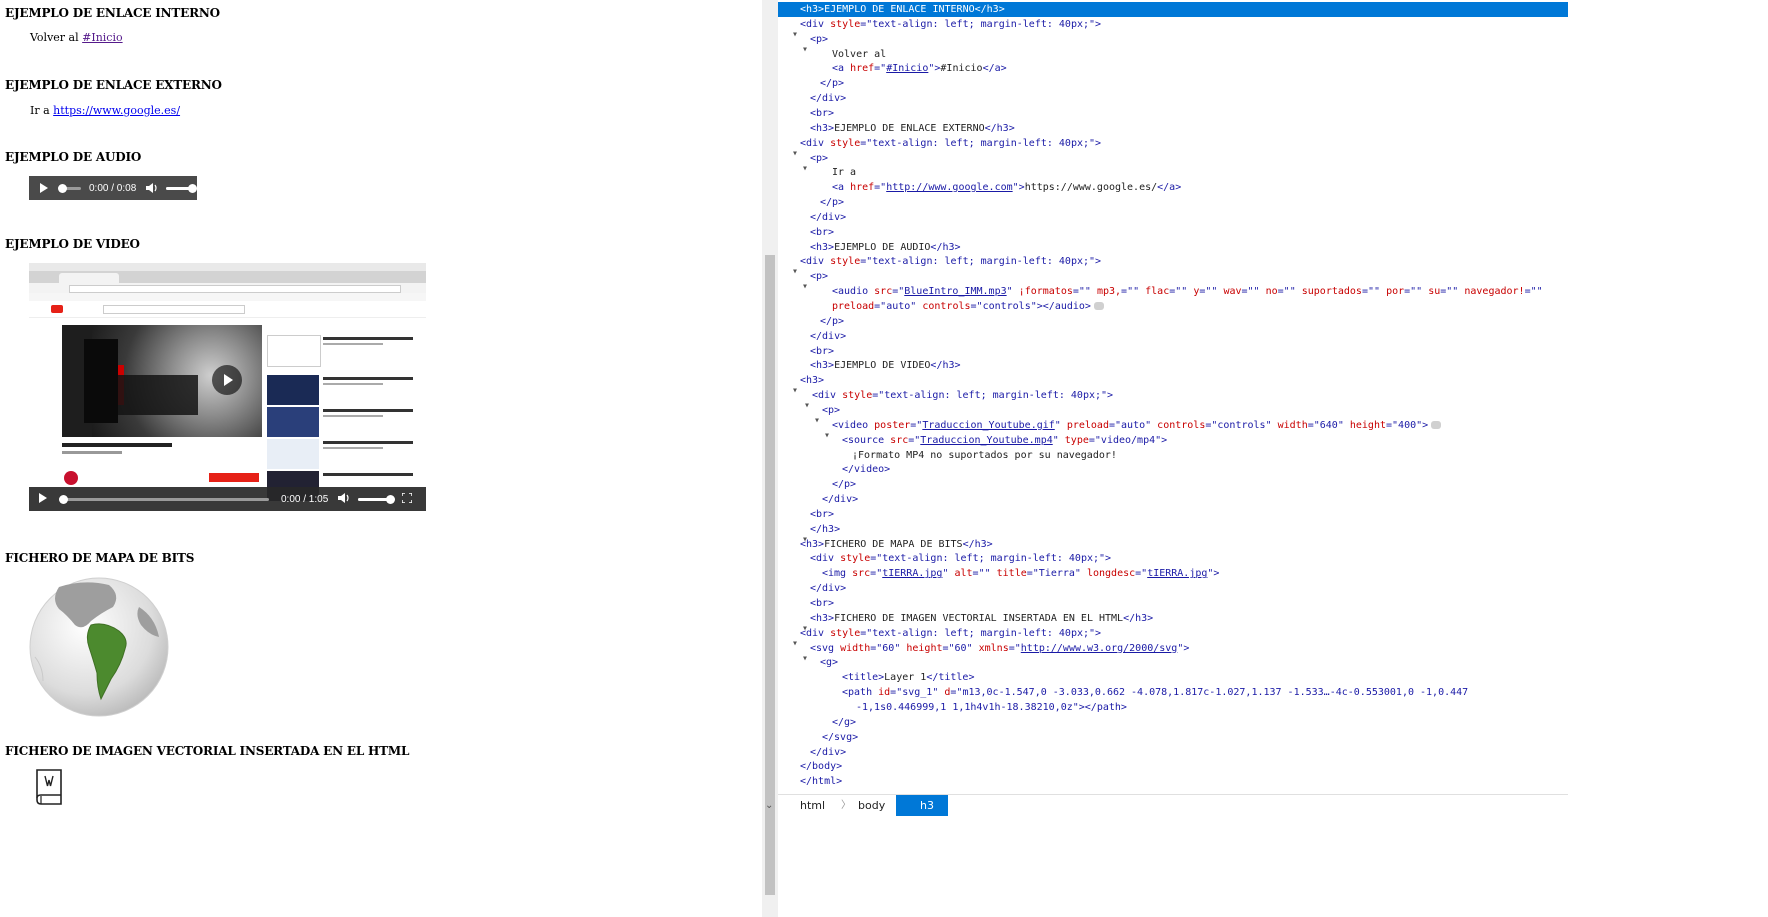 This screenshot has width=1768, height=917. I want to click on tag-token: <p>, so click(819, 39).